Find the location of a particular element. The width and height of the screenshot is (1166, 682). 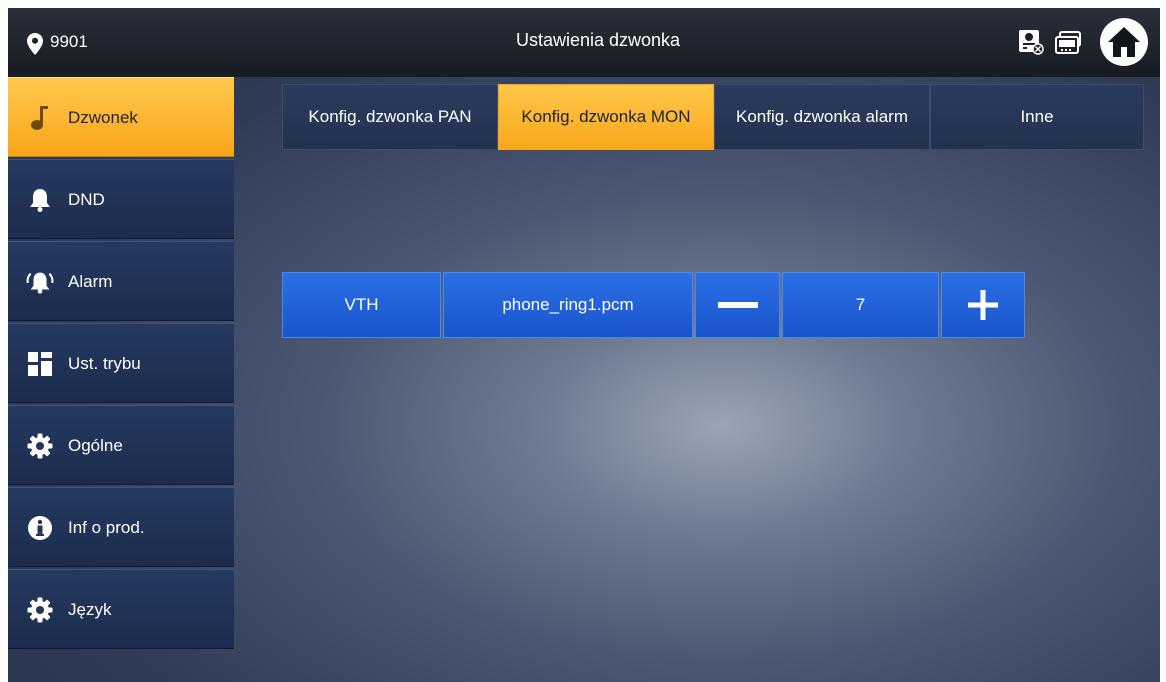

top-bar: 9901 Ustawienia dzwonka is located at coordinates (584, 42).